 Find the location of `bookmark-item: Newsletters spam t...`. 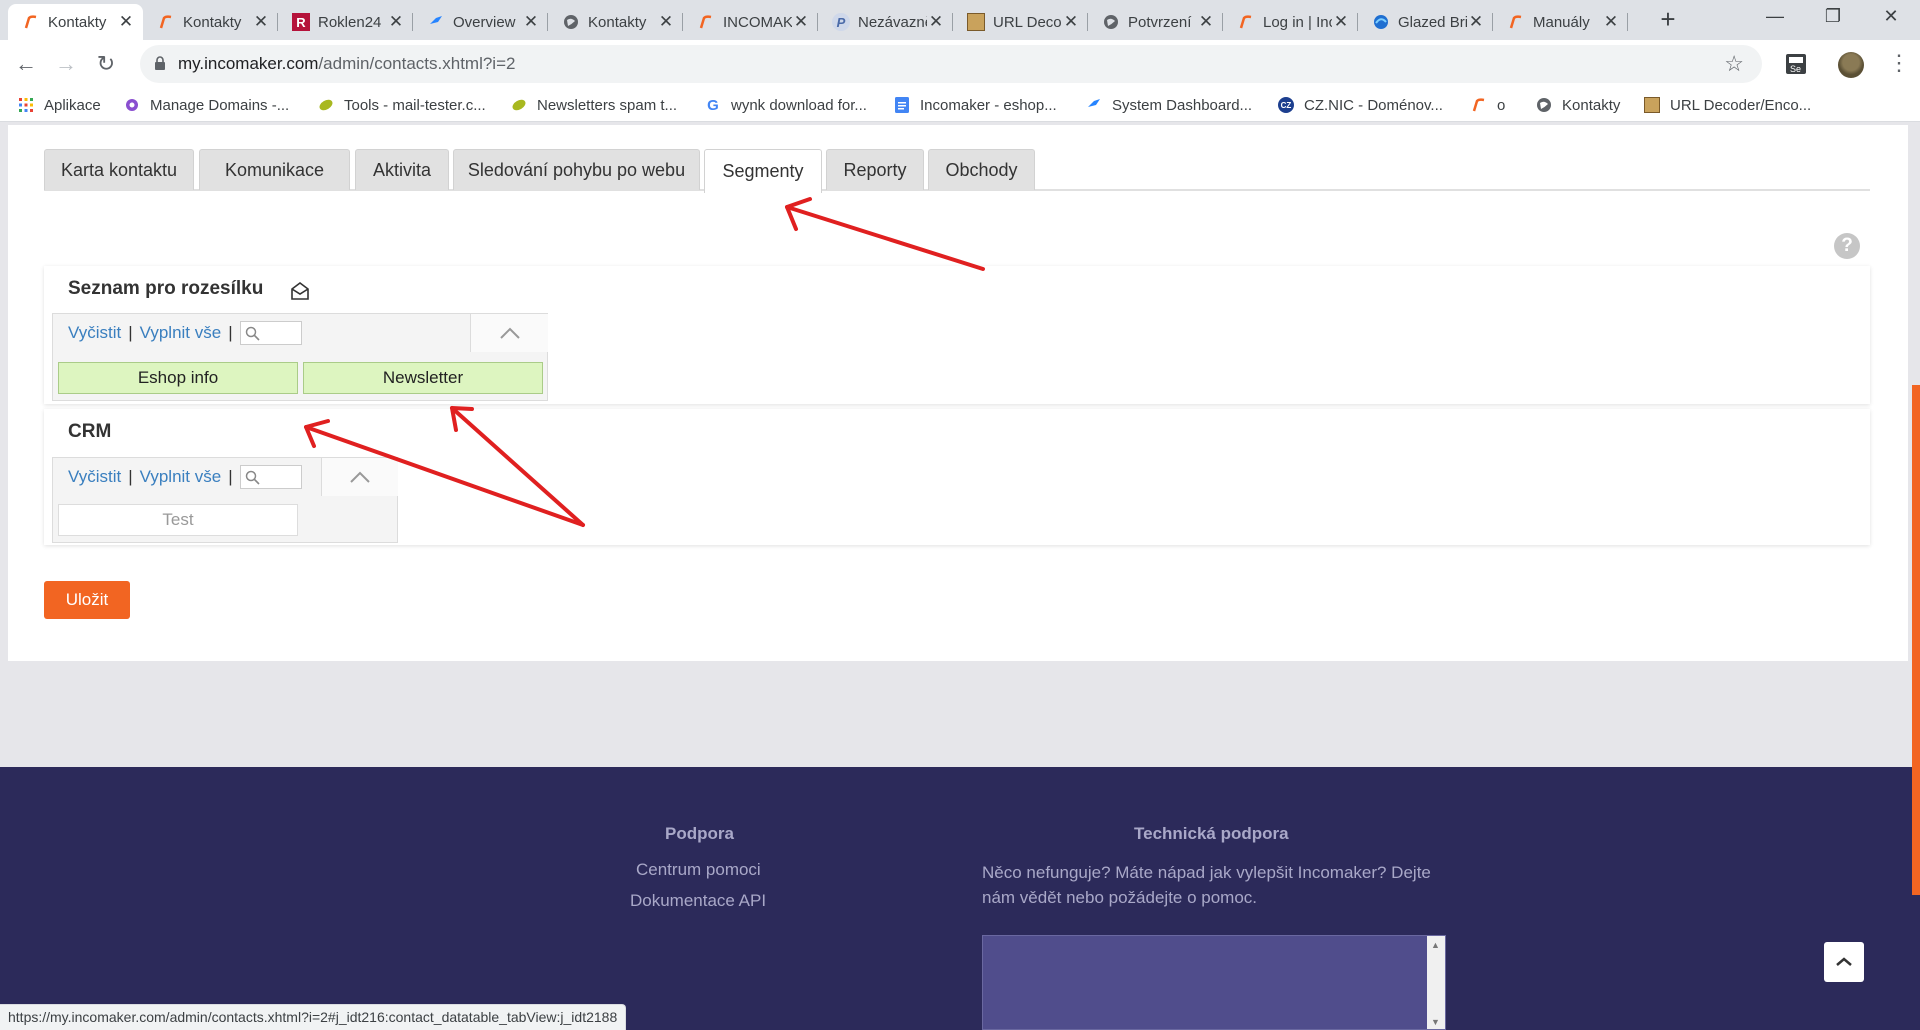

bookmark-item: Newsletters spam t... is located at coordinates (594, 105).